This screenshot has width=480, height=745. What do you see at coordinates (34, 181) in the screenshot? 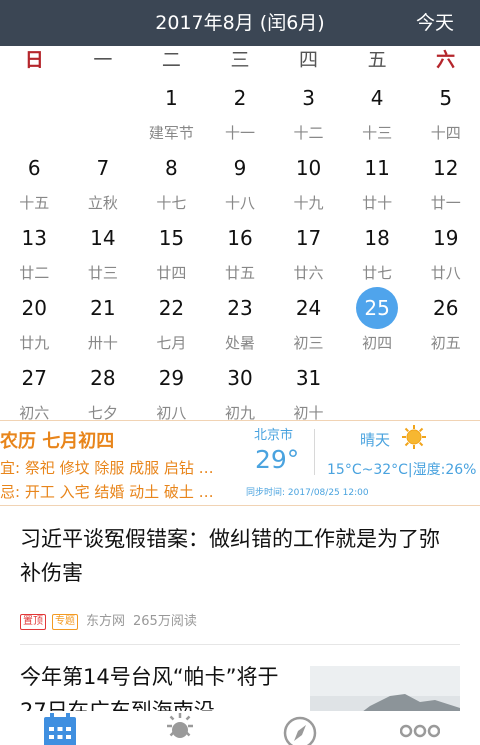
I see `calendar-day: 6 十五` at bounding box center [34, 181].